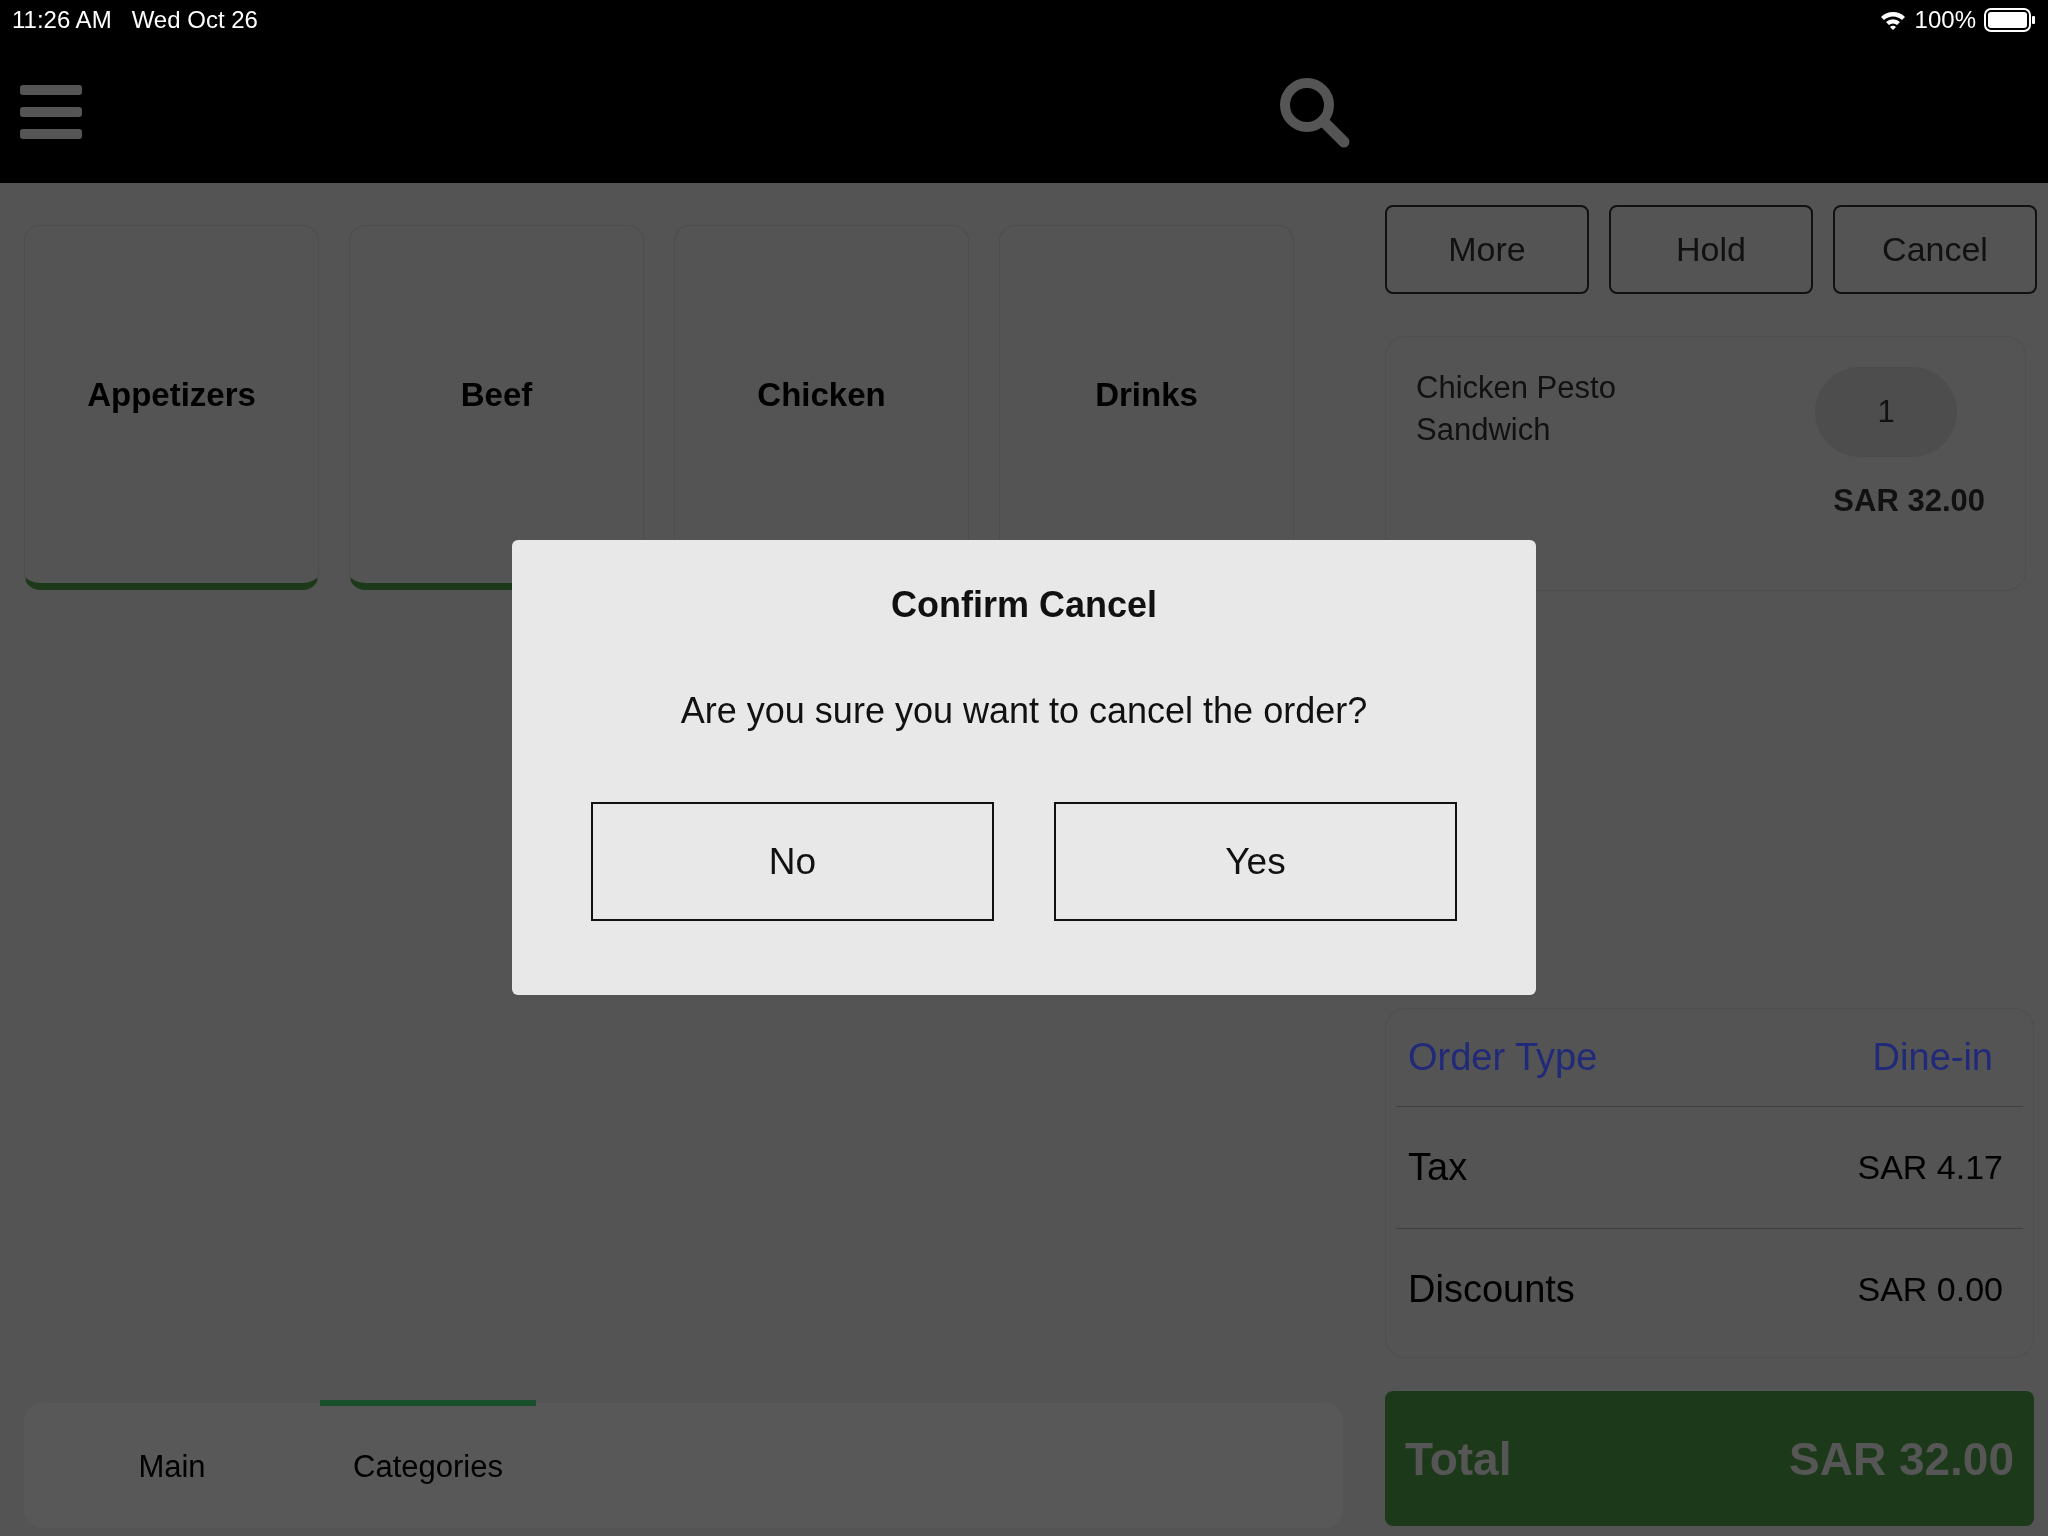 Image resolution: width=2048 pixels, height=1536 pixels. I want to click on total-bar: Total SAR 32.00, so click(1709, 1458).